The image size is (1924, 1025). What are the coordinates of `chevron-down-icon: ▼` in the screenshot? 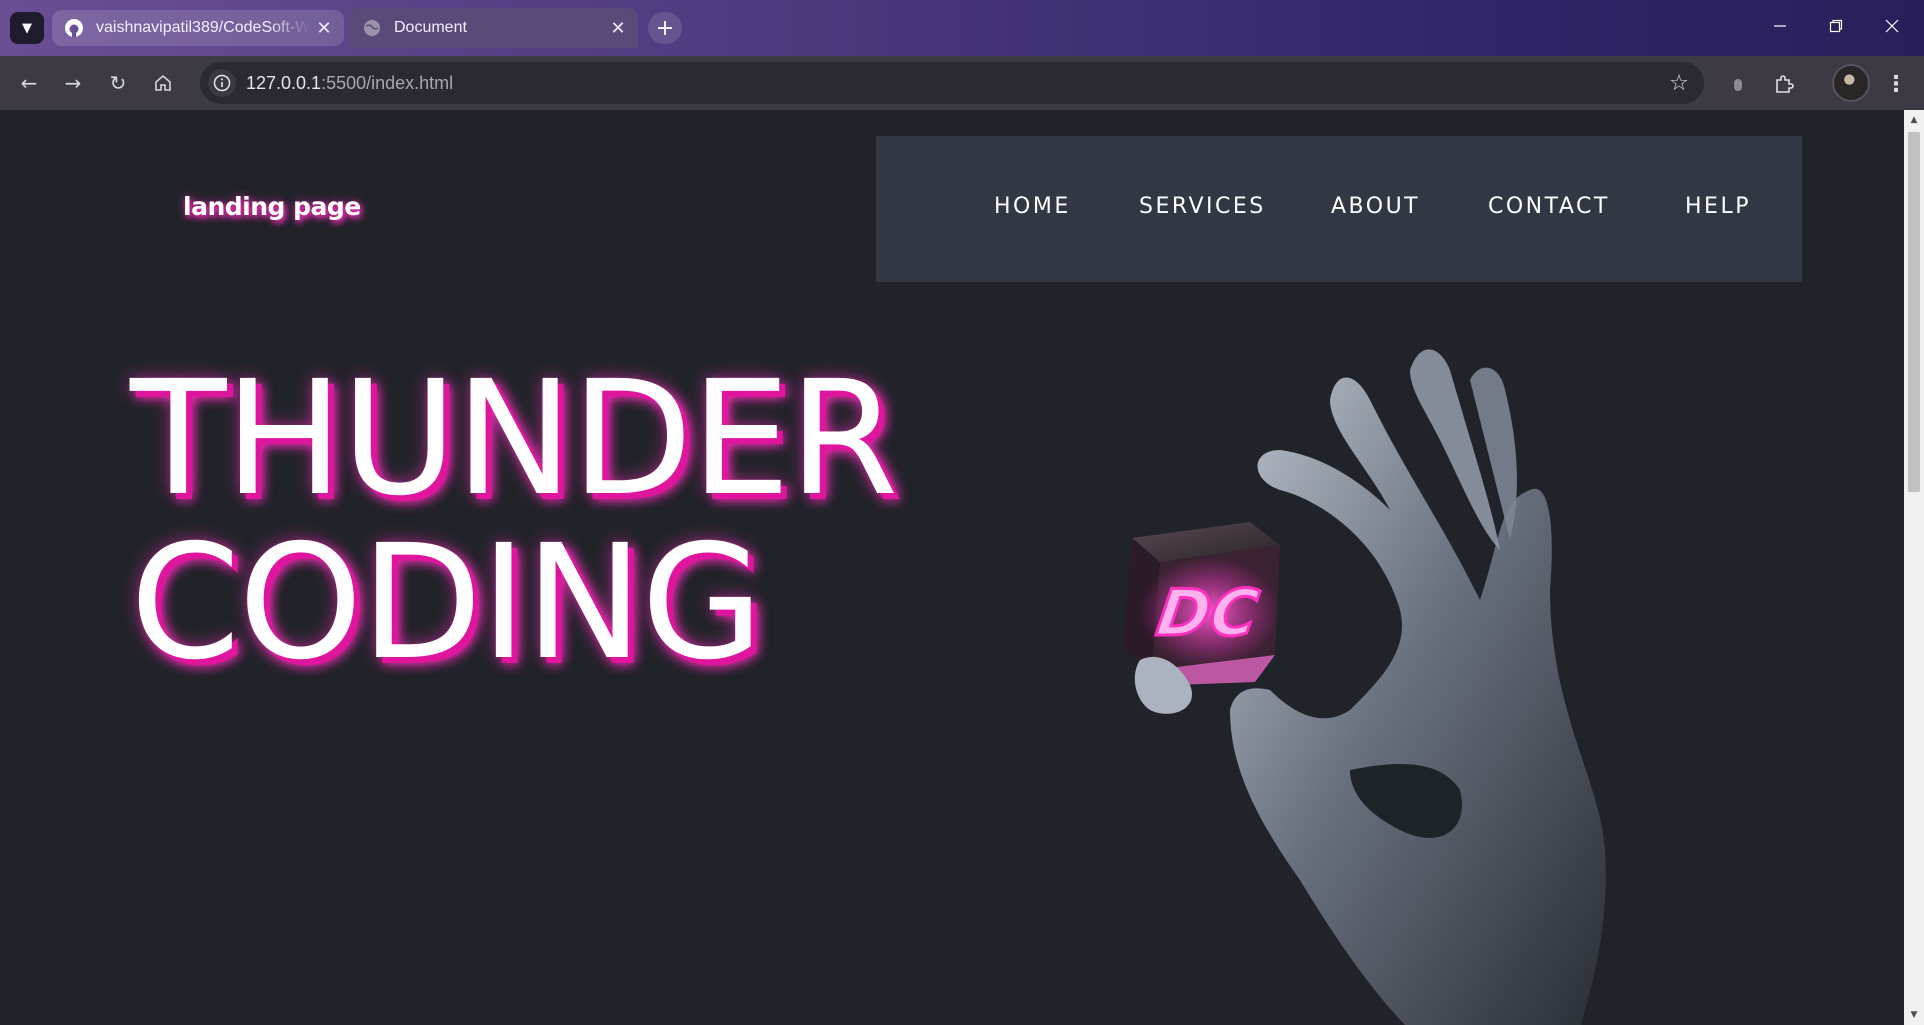 It's located at (27, 28).